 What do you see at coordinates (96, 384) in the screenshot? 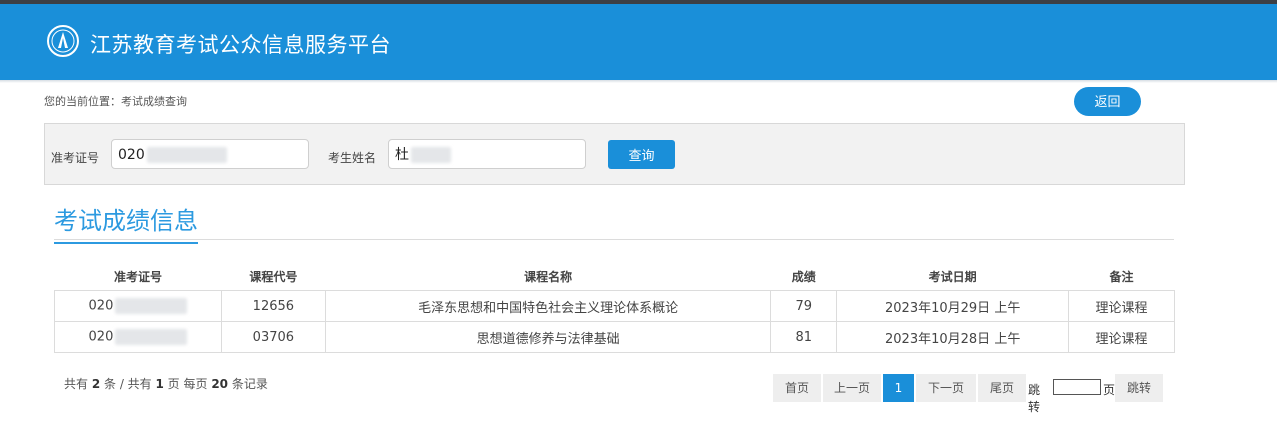
I see `total-count: 2` at bounding box center [96, 384].